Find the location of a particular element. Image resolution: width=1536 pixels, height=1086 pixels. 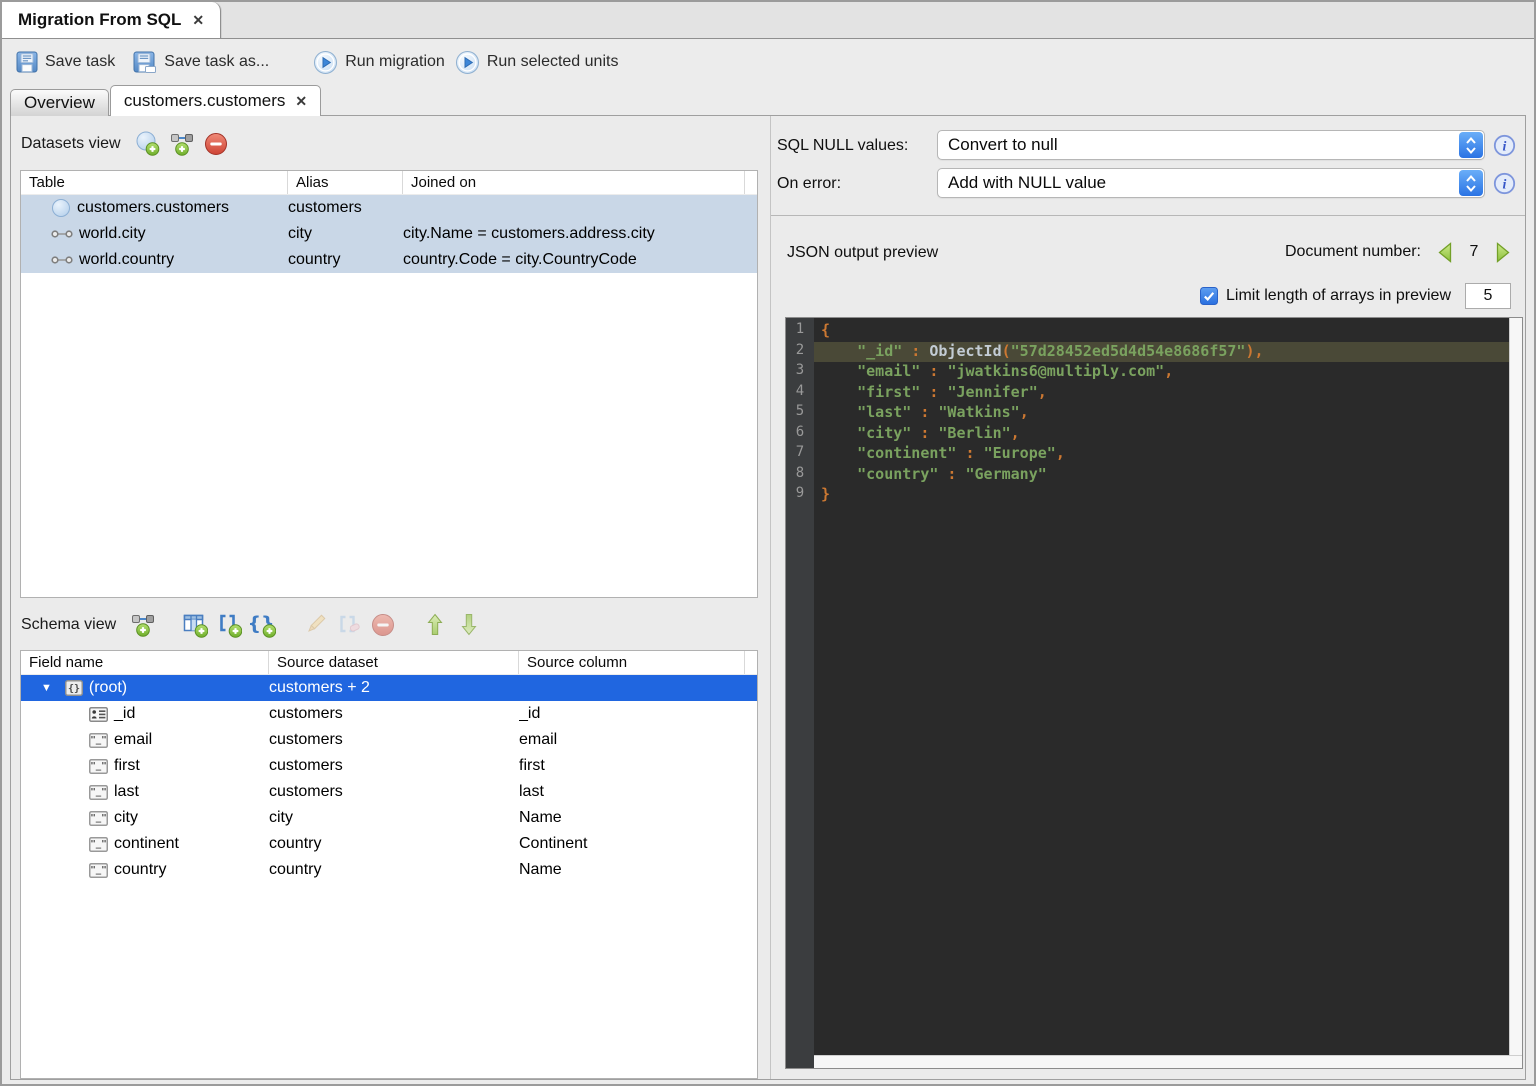

tab-overview: Overview is located at coordinates (59, 102).